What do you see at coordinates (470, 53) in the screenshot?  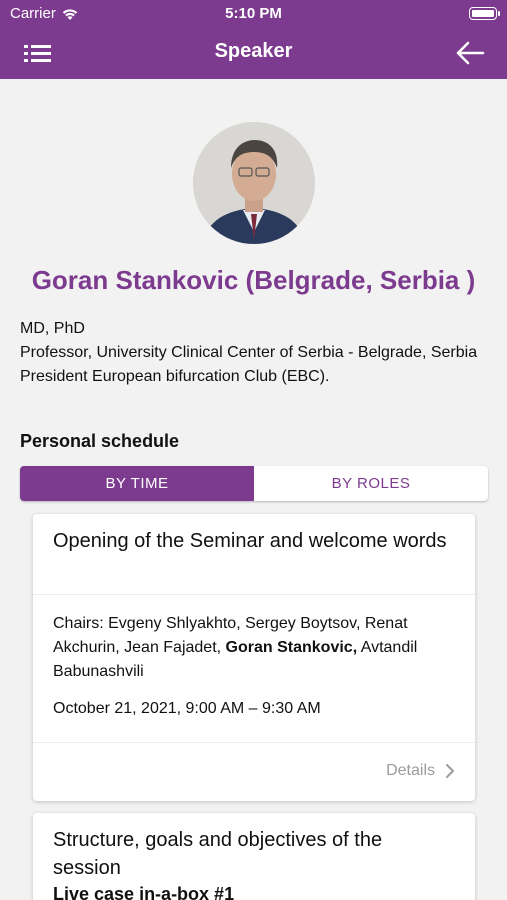 I see `back-arrow-icon` at bounding box center [470, 53].